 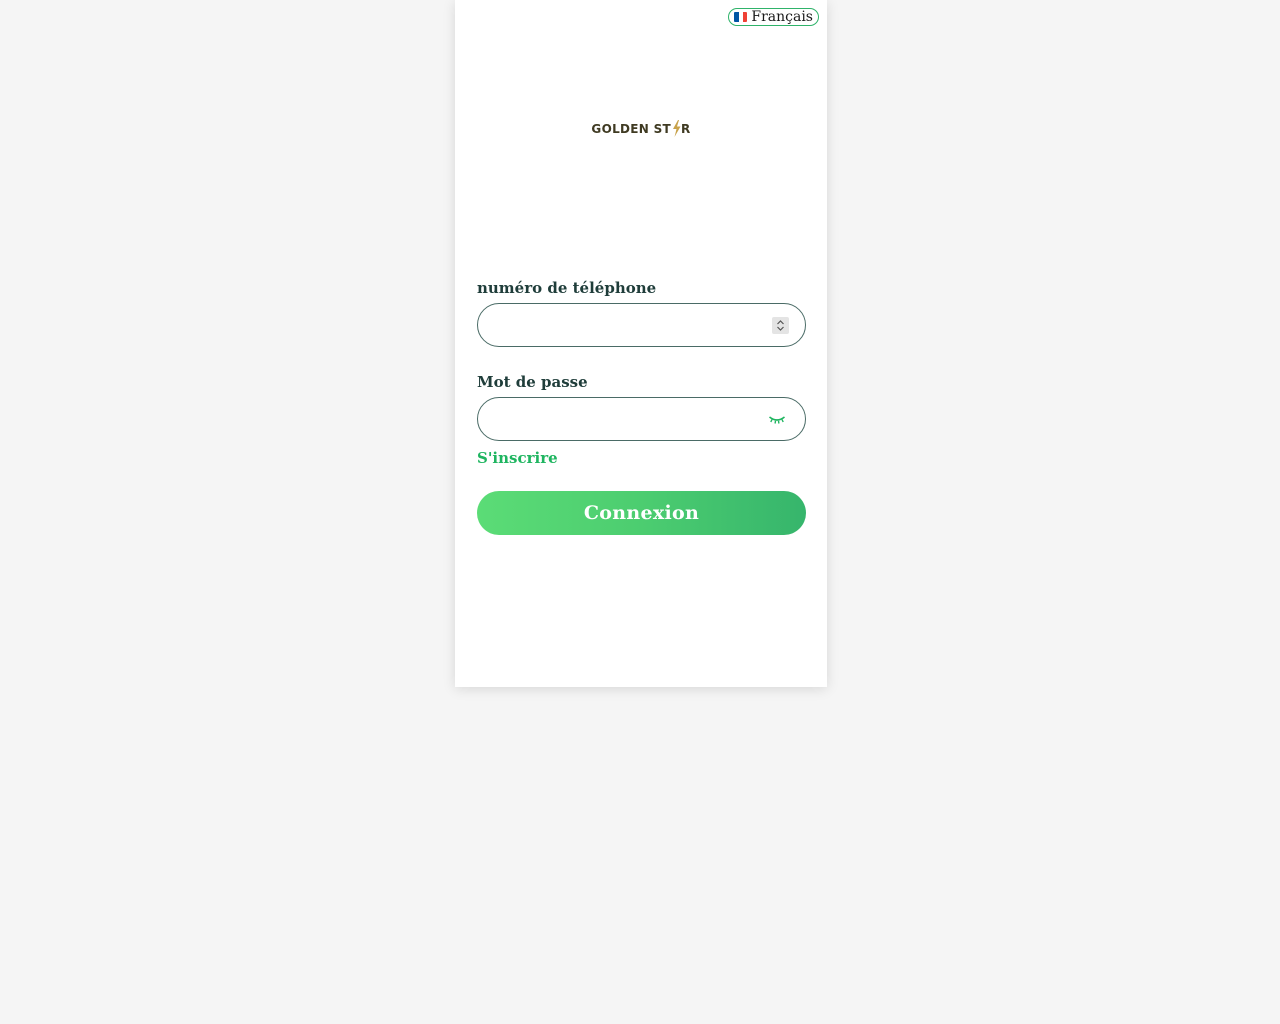 I want to click on lightning-star-icon, so click(x=677, y=128).